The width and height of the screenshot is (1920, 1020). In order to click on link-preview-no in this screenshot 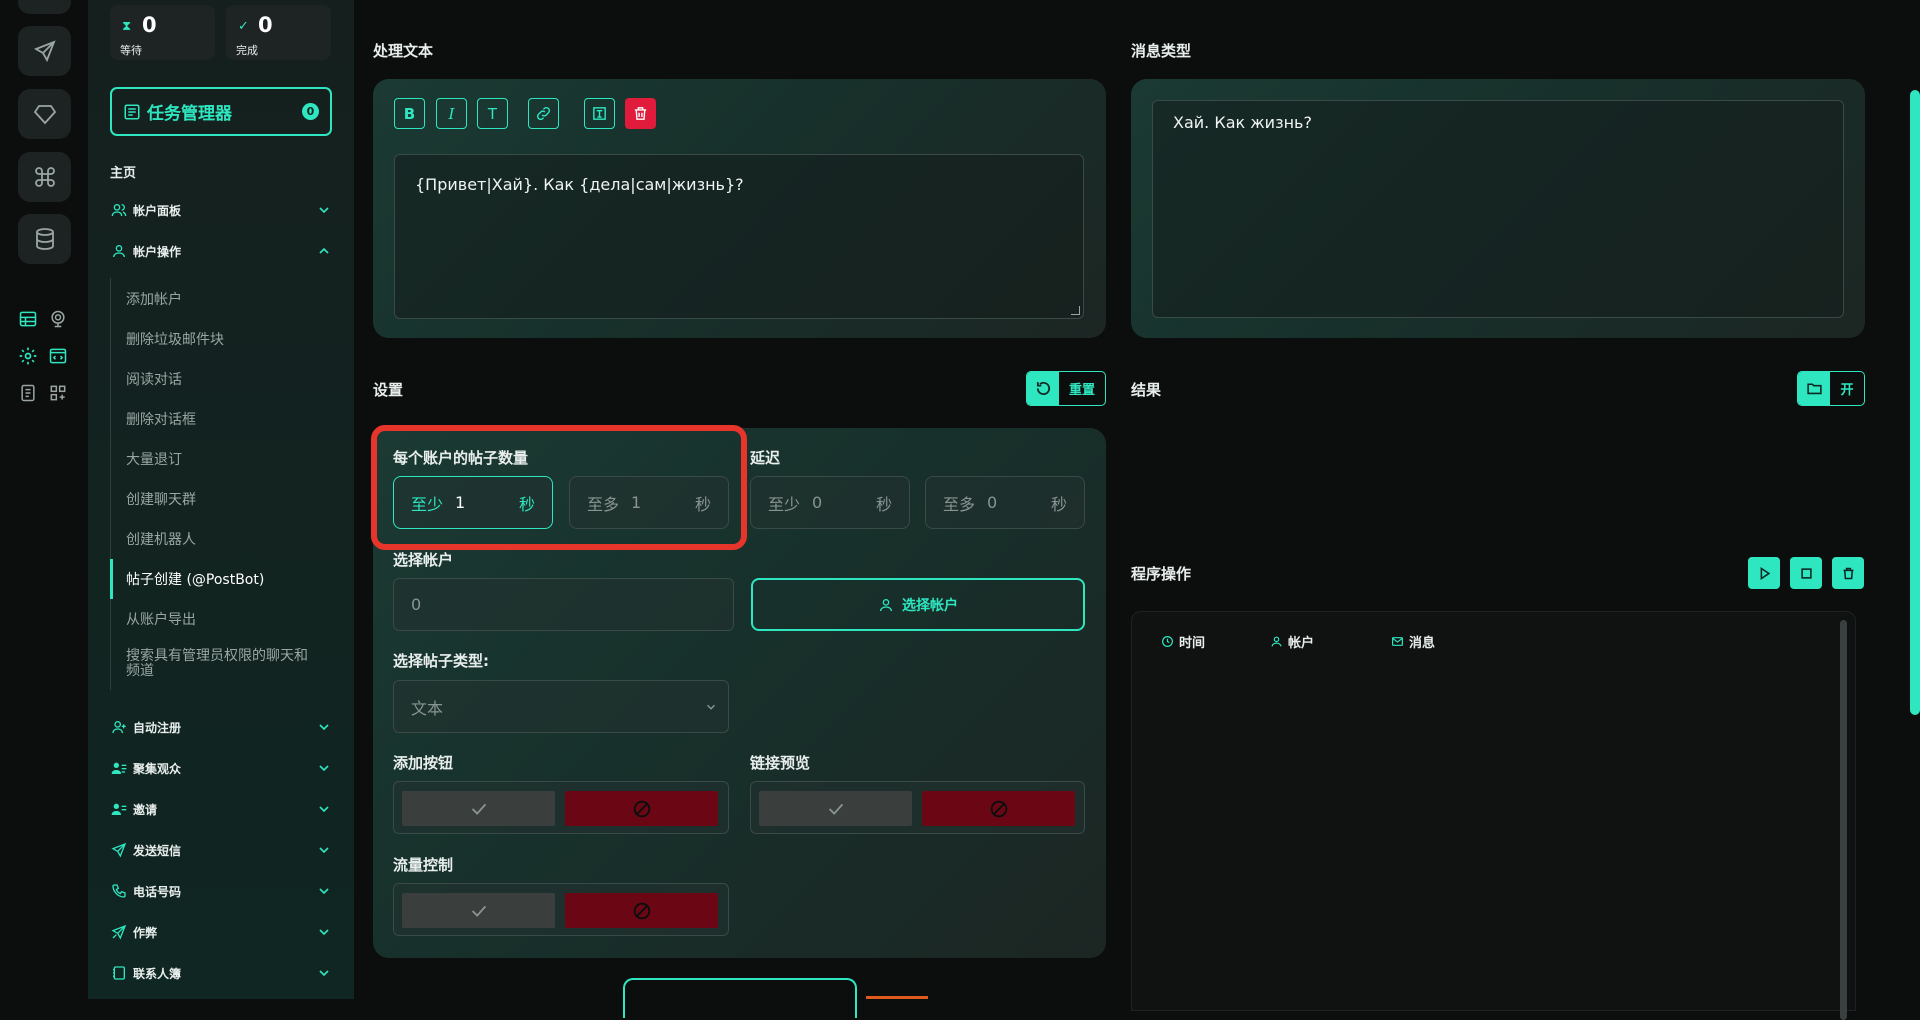, I will do `click(998, 808)`.